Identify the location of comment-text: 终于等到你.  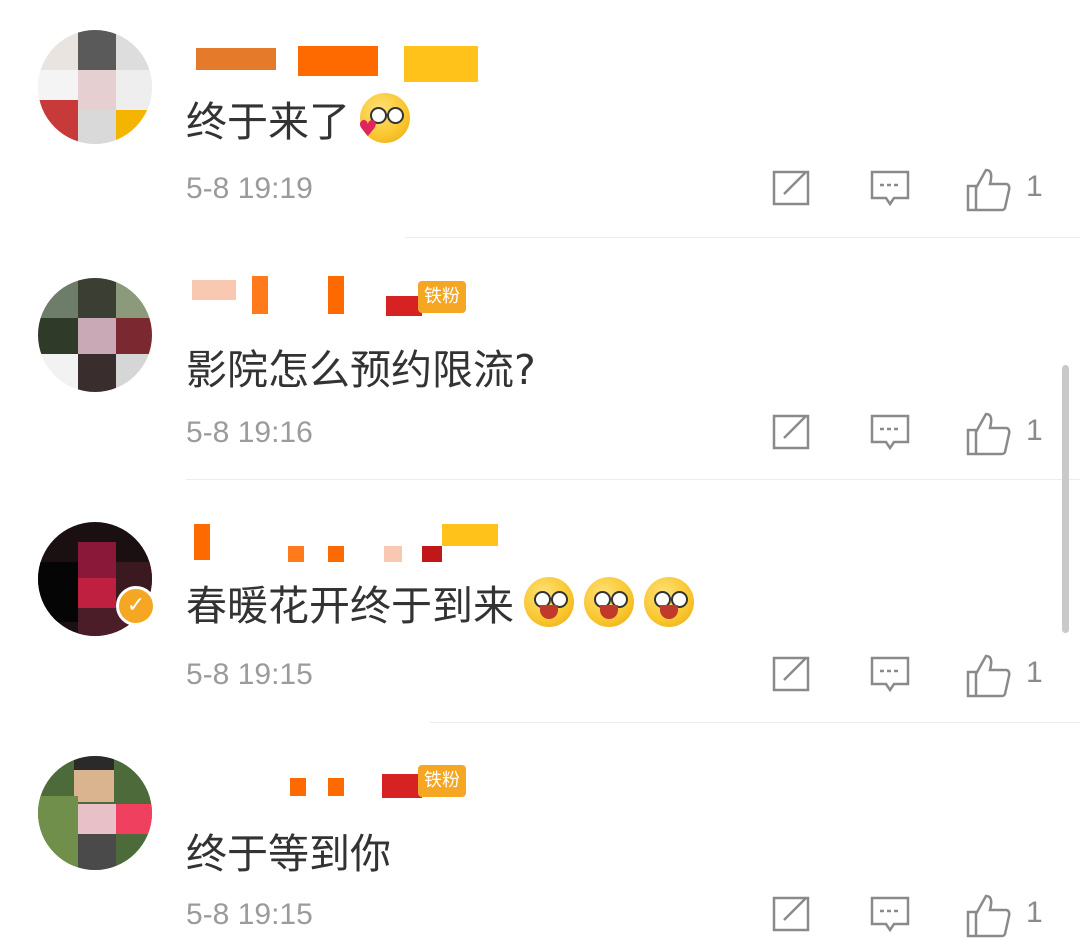
(288, 850).